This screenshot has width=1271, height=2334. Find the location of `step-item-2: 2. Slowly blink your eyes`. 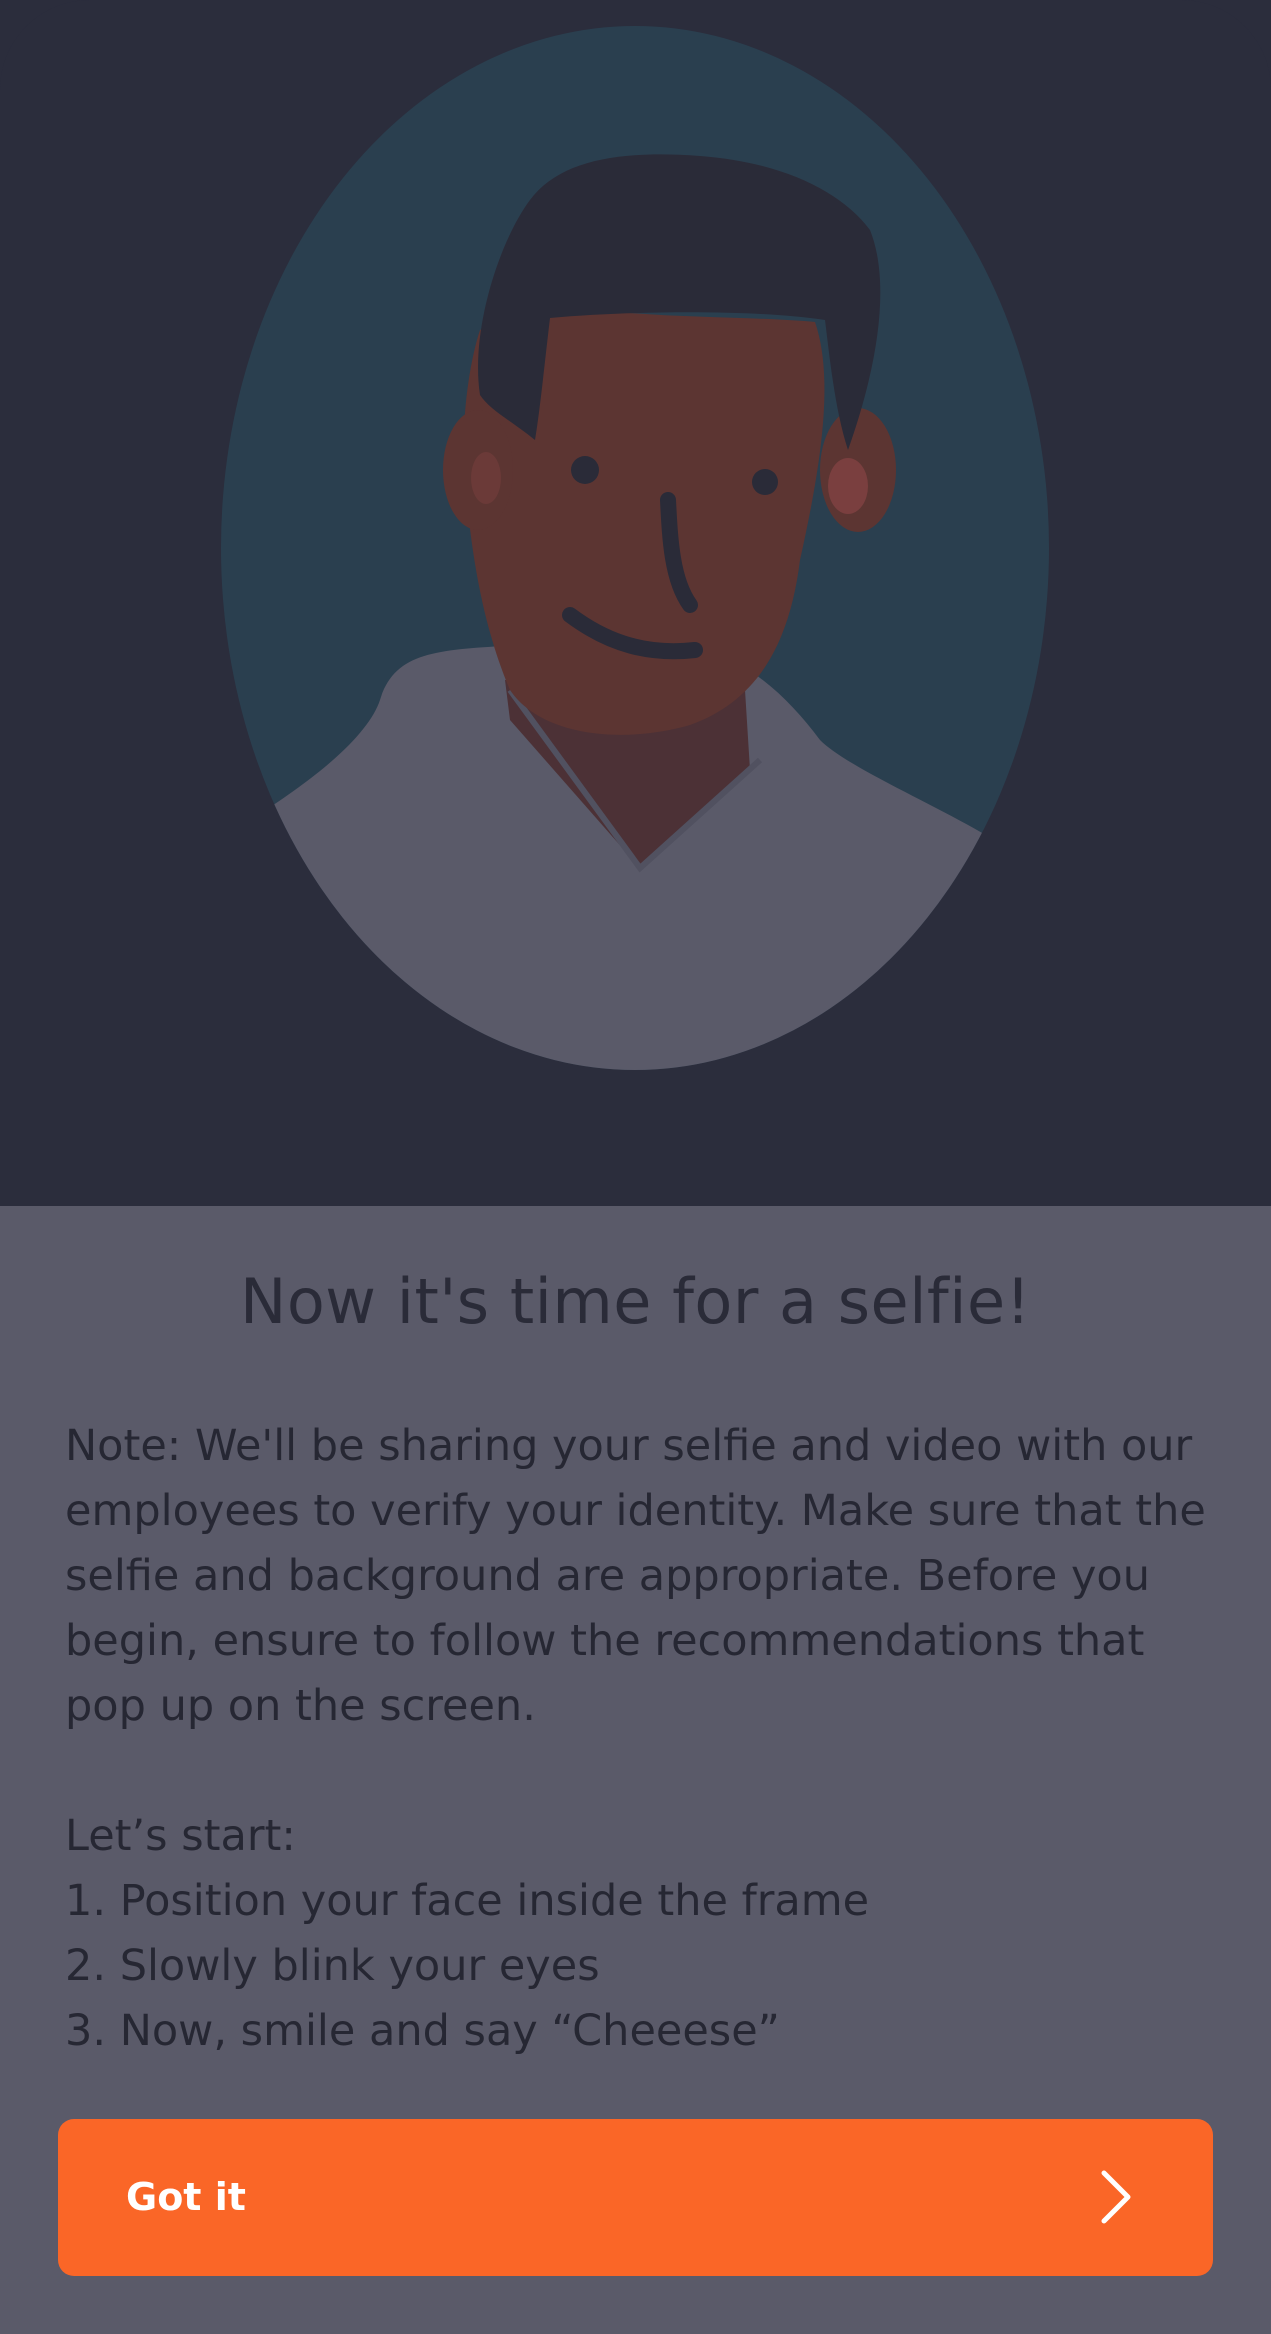

step-item-2: 2. Slowly blink your eyes is located at coordinates (332, 1966).